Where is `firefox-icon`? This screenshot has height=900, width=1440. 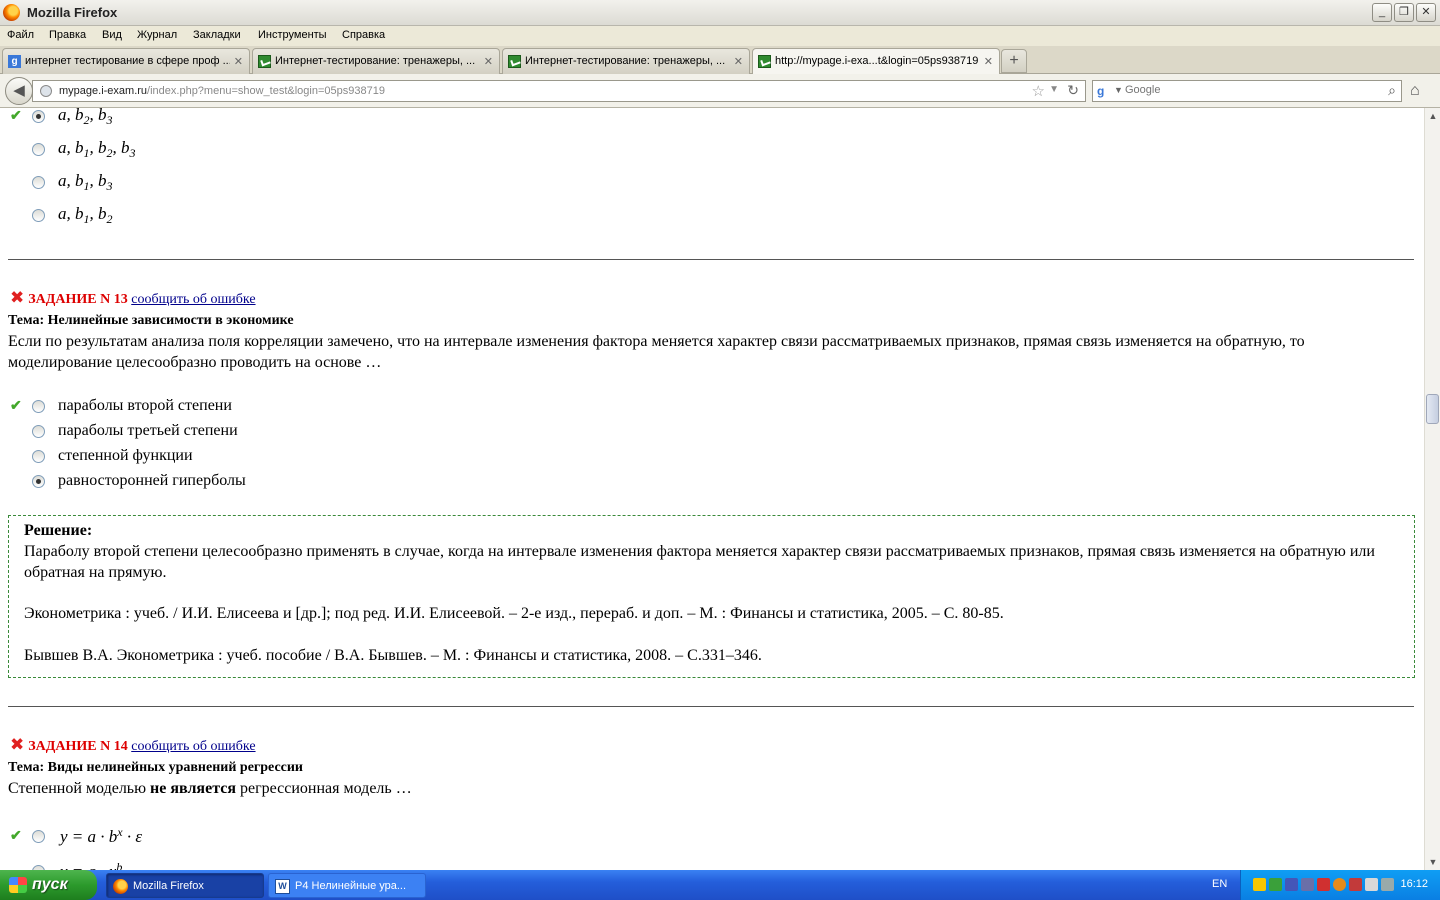 firefox-icon is located at coordinates (120, 886).